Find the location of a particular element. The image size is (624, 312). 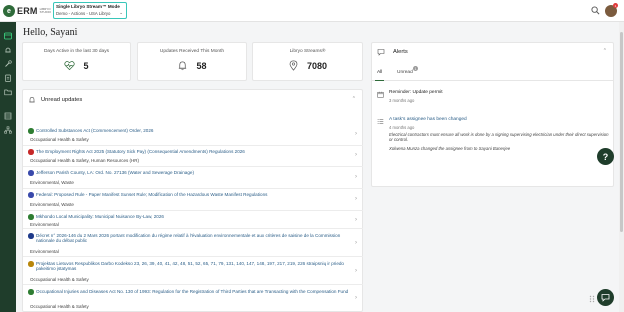

sidebar-tools-icon is located at coordinates (8, 64).